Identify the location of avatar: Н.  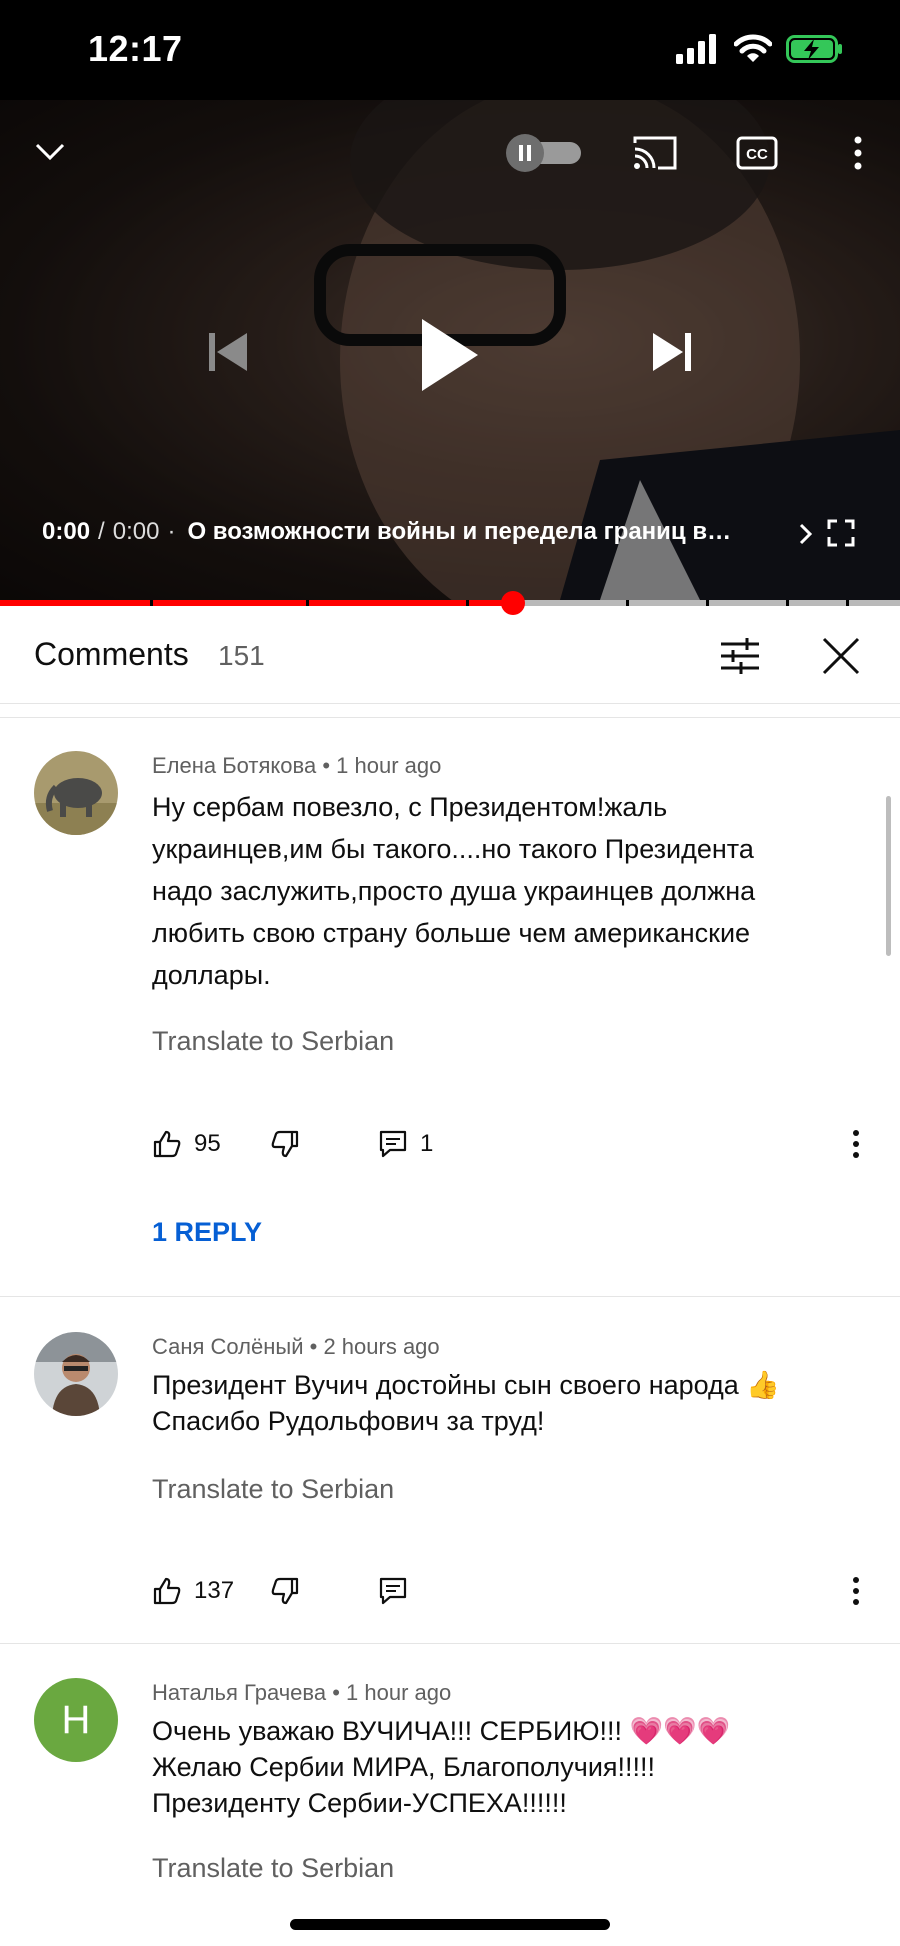
(76, 1720).